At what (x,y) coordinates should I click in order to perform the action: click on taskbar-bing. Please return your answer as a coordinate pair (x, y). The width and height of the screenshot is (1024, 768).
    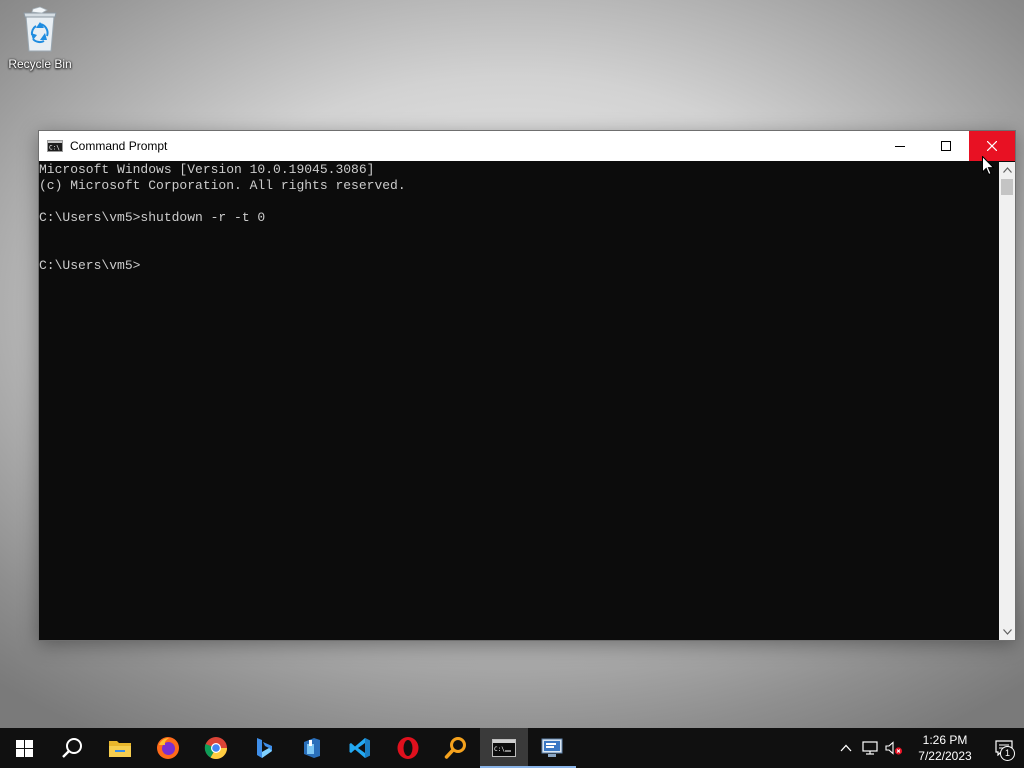
    Looking at the image, I should click on (264, 748).